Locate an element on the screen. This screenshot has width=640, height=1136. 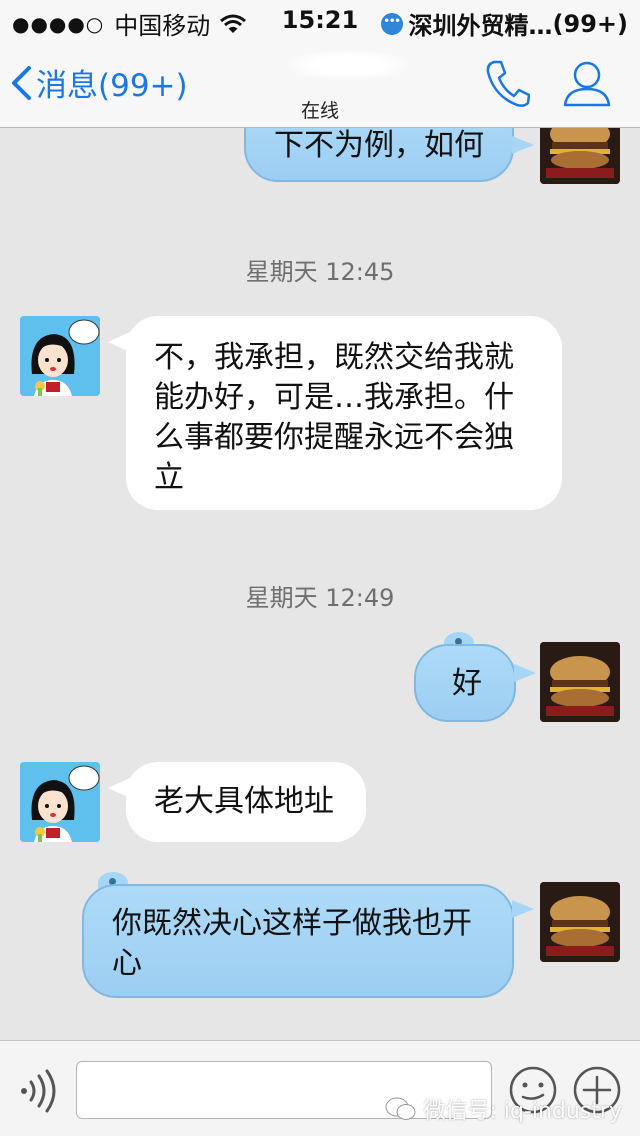
profile-icon is located at coordinates (587, 83).